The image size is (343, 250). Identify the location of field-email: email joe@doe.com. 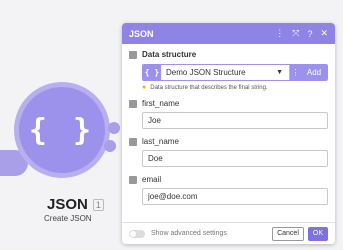
(228, 190).